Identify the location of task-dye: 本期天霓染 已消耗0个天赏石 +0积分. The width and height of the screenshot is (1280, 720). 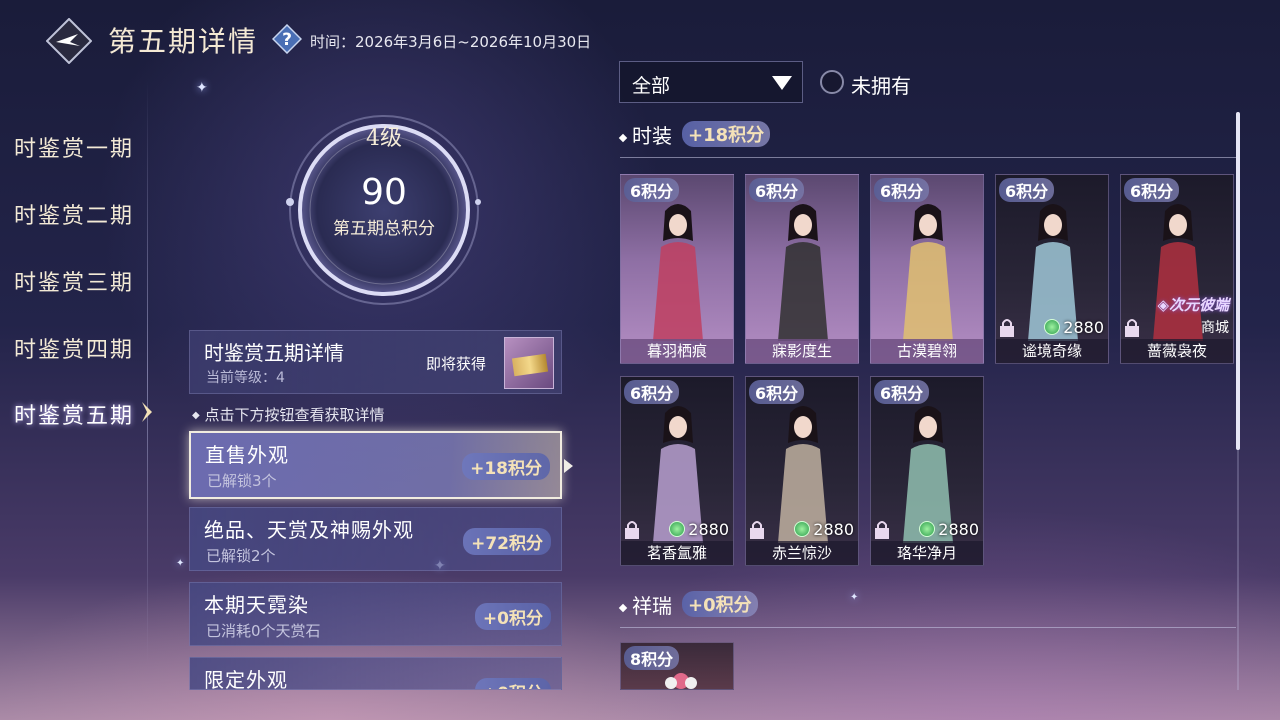
(375, 614).